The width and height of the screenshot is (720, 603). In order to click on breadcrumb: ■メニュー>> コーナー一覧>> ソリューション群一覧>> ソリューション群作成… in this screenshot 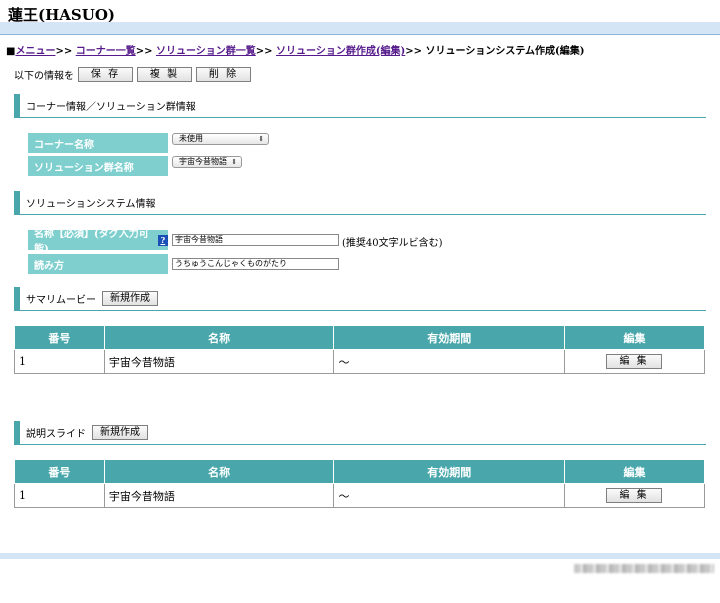, I will do `click(295, 49)`.